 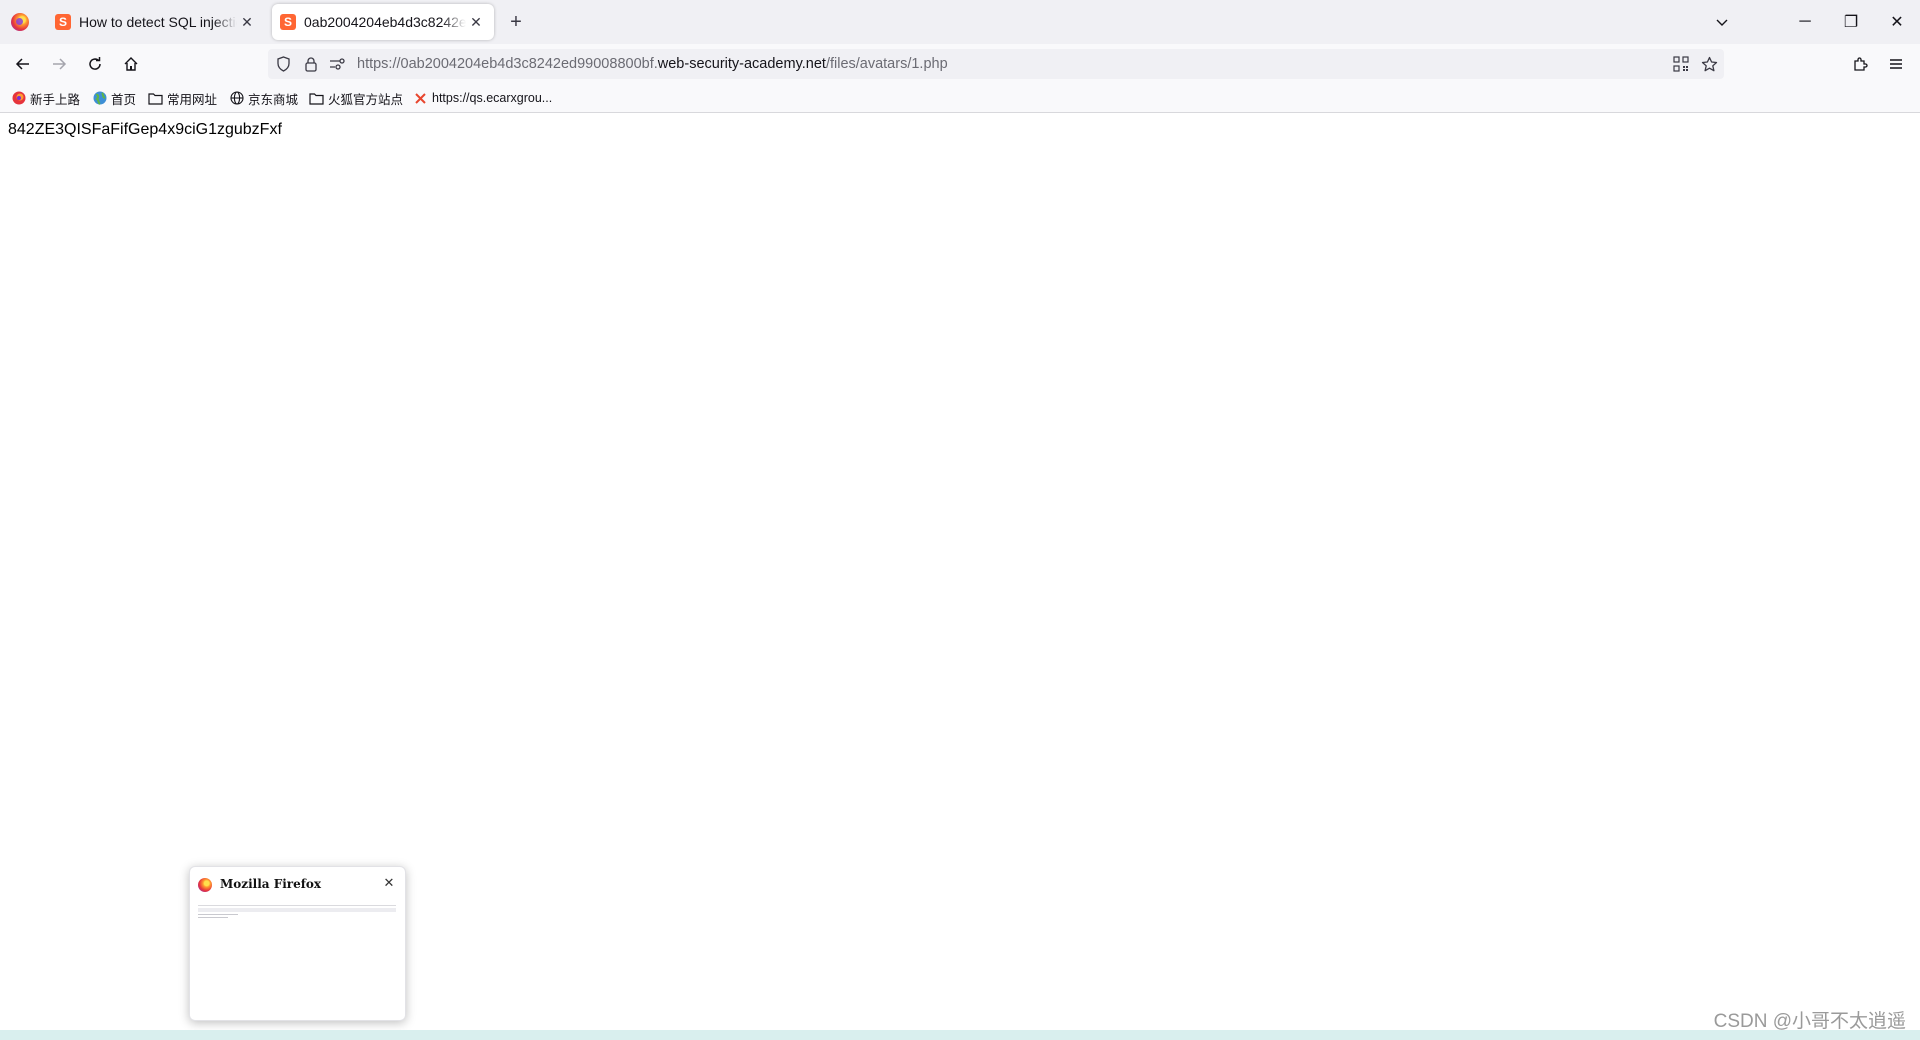 I want to click on close-window-button: ✕, so click(x=1897, y=22).